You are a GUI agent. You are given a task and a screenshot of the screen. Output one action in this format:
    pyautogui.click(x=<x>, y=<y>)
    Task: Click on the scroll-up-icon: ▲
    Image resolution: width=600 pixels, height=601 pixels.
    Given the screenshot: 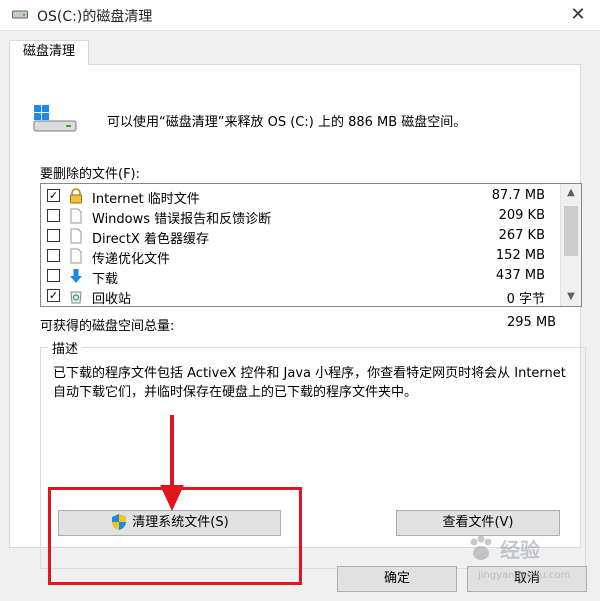 What is the action you would take?
    pyautogui.click(x=571, y=193)
    